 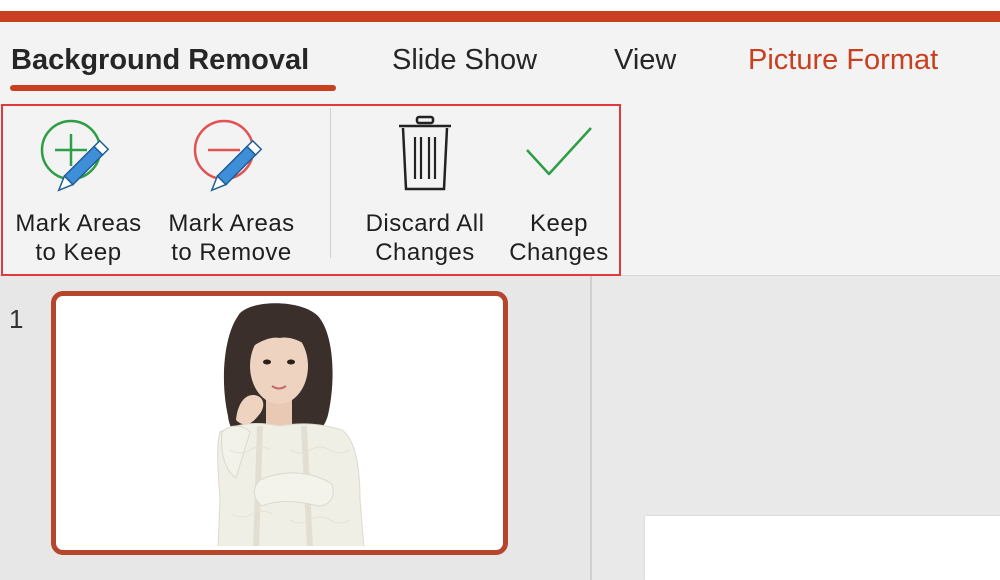 What do you see at coordinates (227, 155) in the screenshot?
I see `minus-circle-pencil-icon` at bounding box center [227, 155].